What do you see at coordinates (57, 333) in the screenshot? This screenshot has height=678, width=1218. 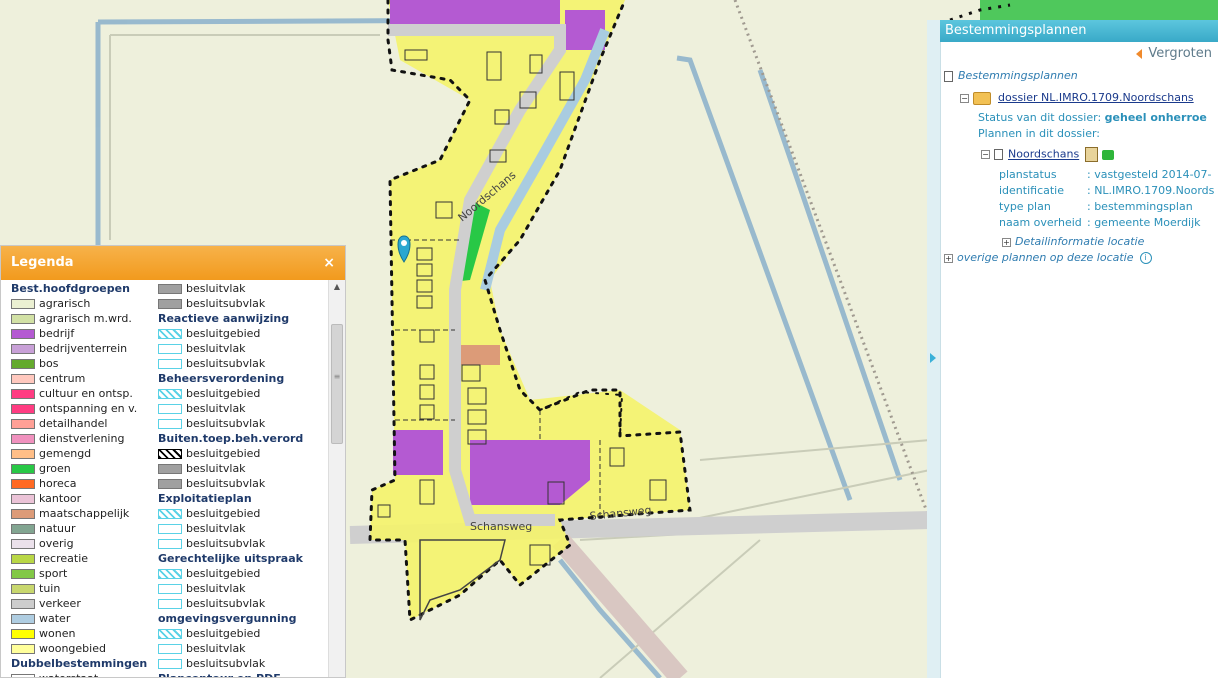 I see `legend-item-label: bedrijf` at bounding box center [57, 333].